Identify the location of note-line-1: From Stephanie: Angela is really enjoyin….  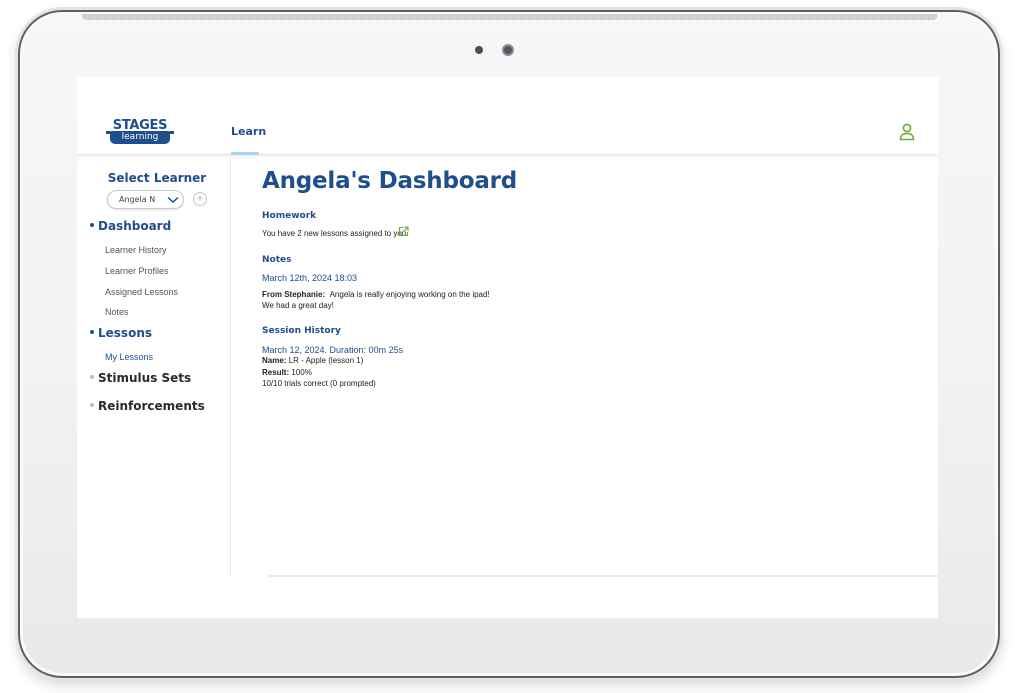
(376, 294).